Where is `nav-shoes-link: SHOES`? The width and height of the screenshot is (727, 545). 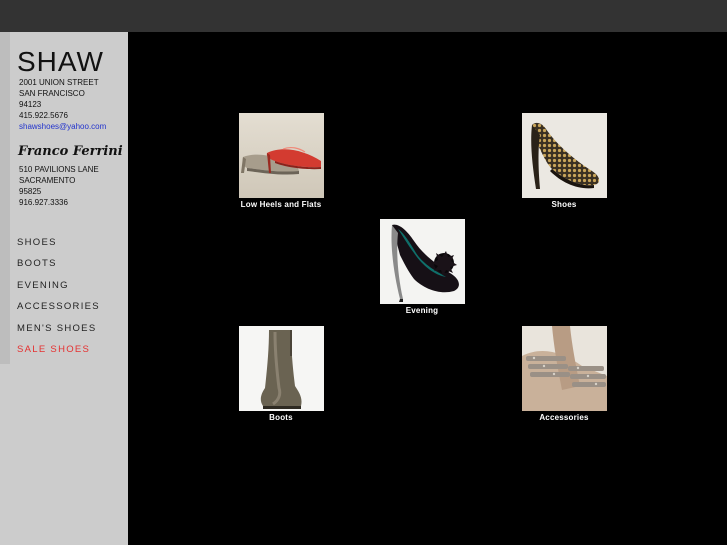
nav-shoes-link: SHOES is located at coordinates (58, 247).